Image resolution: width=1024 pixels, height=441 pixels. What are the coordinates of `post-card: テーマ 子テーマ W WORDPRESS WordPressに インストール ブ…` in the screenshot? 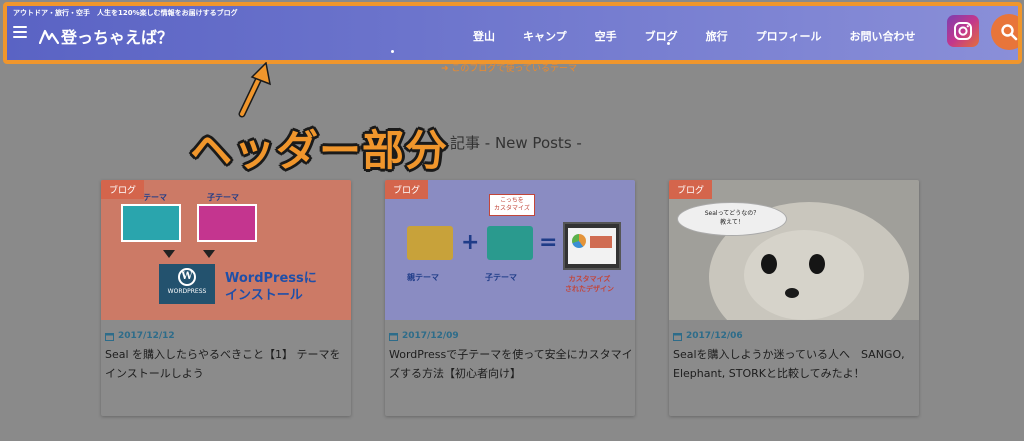 It's located at (226, 298).